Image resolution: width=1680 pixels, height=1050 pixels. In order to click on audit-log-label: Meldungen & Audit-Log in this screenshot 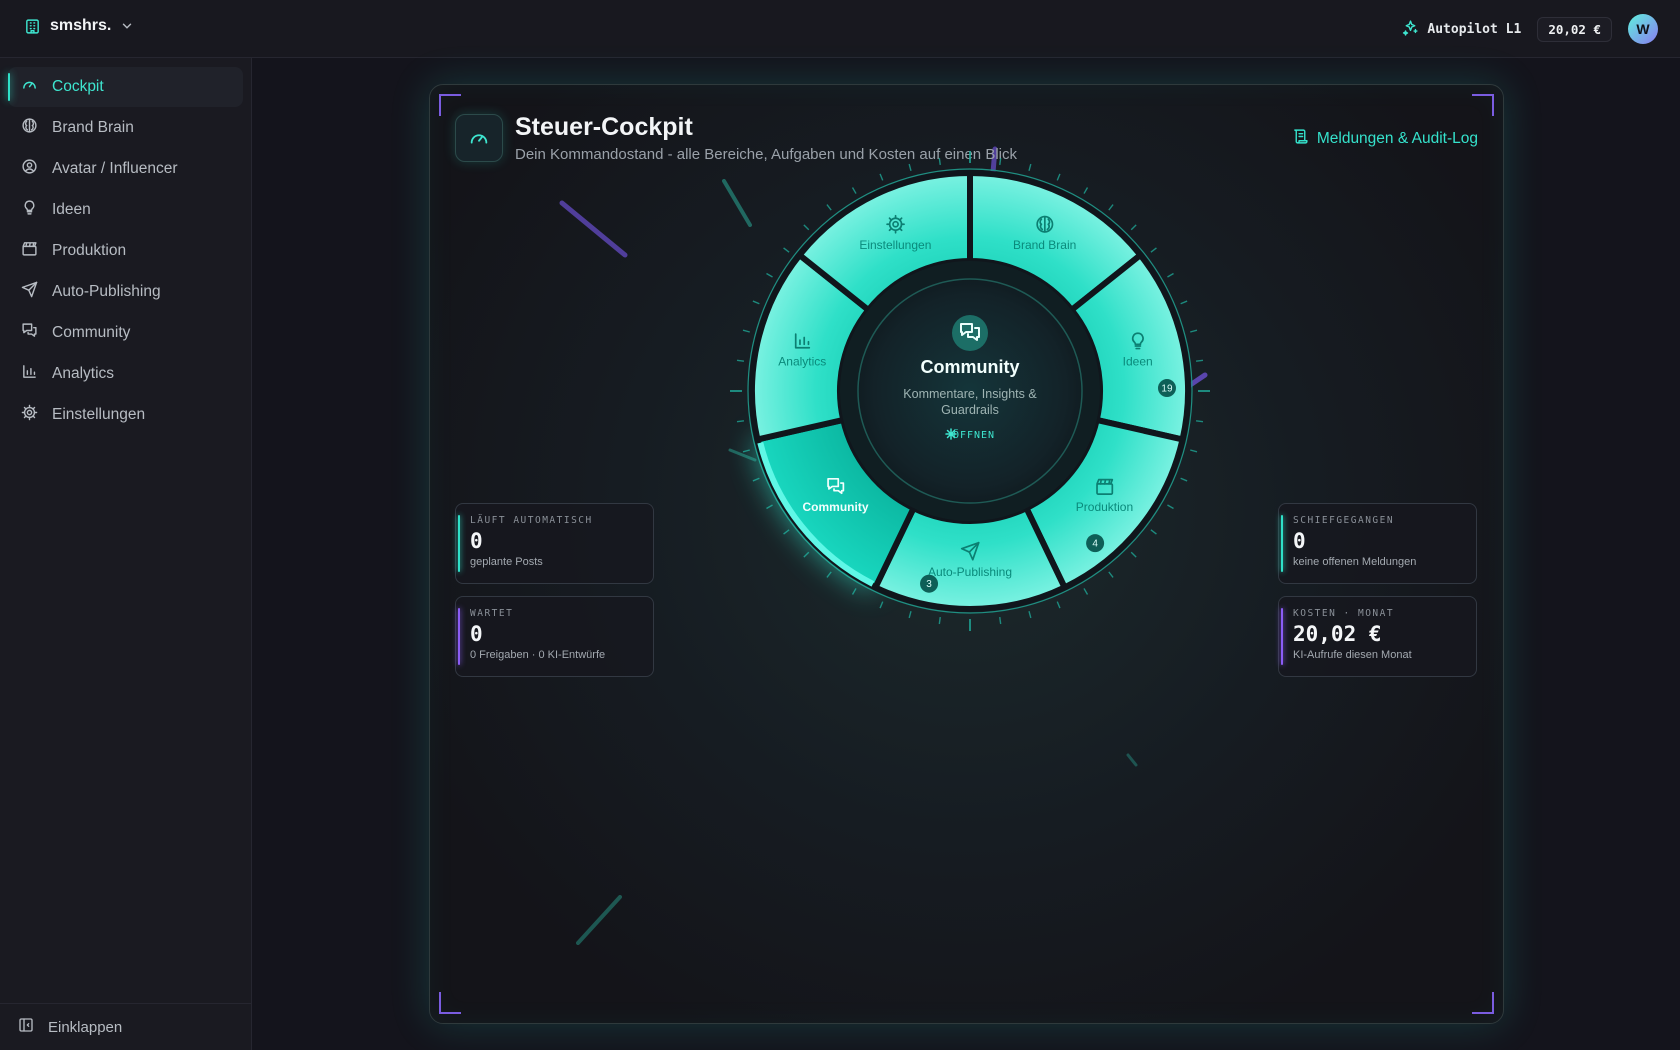, I will do `click(1397, 138)`.